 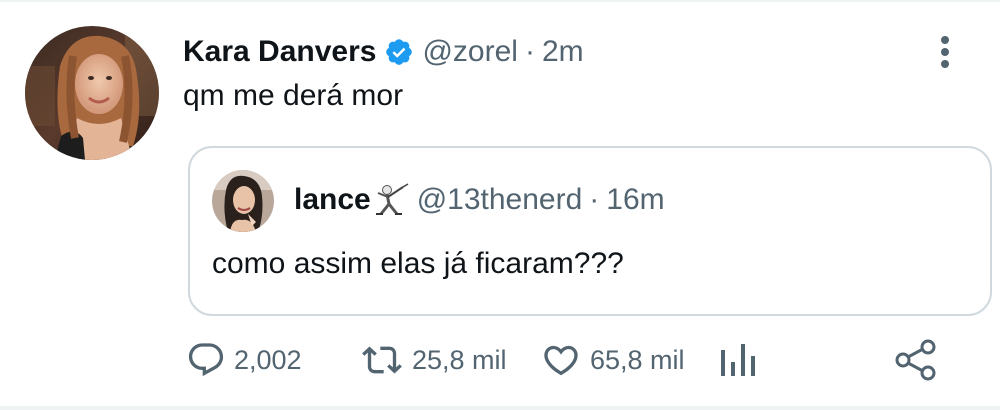 I want to click on tweet-action-bar: 2,002 25,8 mil 65,8 mil, so click(x=500, y=360).